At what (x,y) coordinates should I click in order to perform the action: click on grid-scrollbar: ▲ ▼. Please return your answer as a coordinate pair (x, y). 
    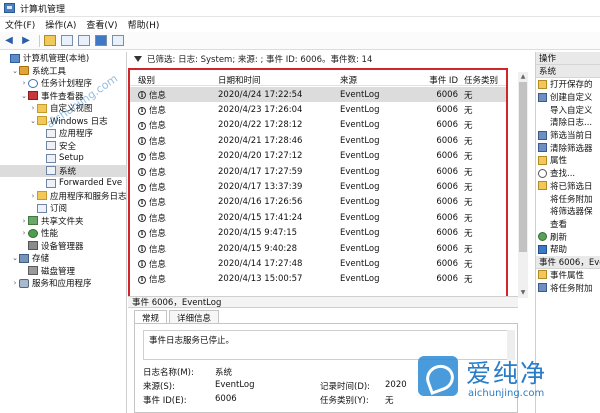
    Looking at the image, I should click on (523, 185).